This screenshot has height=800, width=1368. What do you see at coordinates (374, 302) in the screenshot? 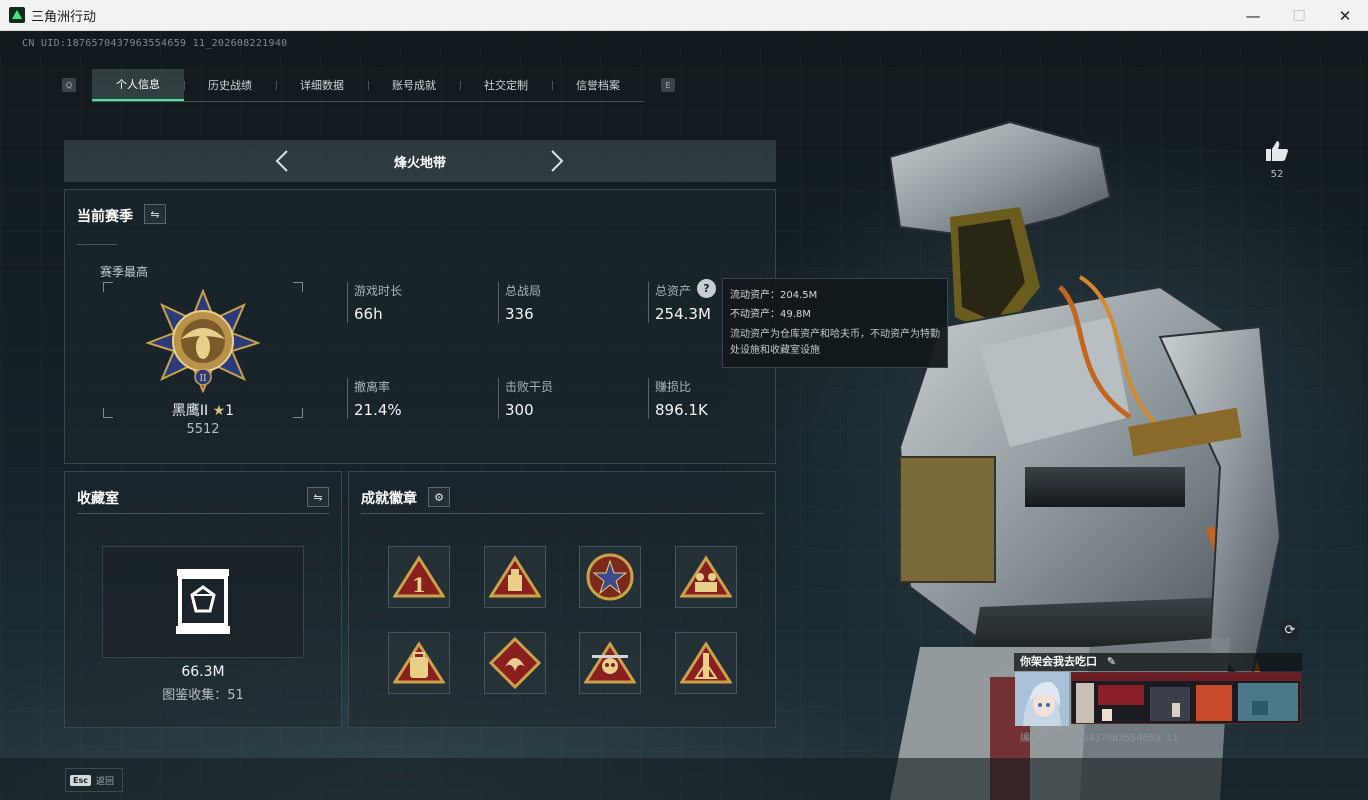
I see `stat-play-time: 游戏时长 66h` at bounding box center [374, 302].